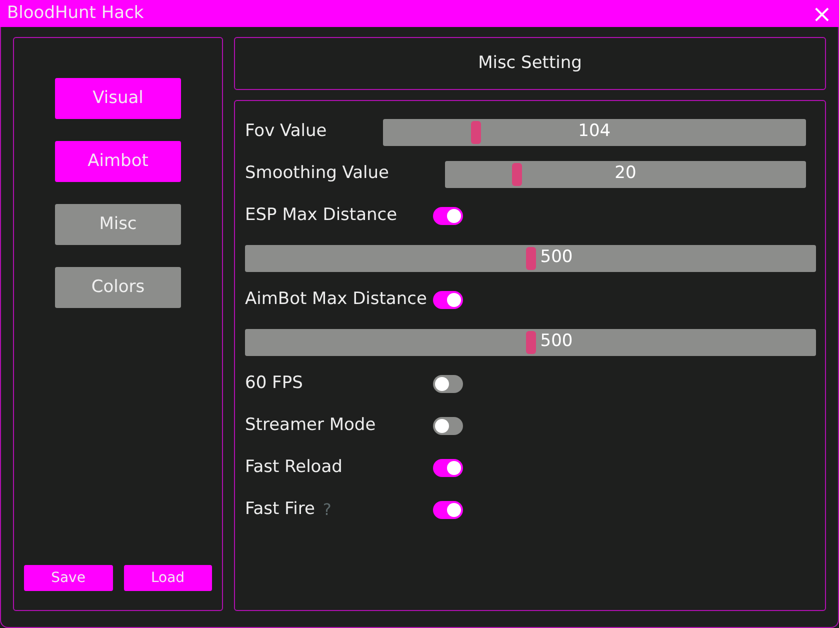 Image resolution: width=839 pixels, height=628 pixels. I want to click on setting-label: Smoothing Value, so click(317, 174).